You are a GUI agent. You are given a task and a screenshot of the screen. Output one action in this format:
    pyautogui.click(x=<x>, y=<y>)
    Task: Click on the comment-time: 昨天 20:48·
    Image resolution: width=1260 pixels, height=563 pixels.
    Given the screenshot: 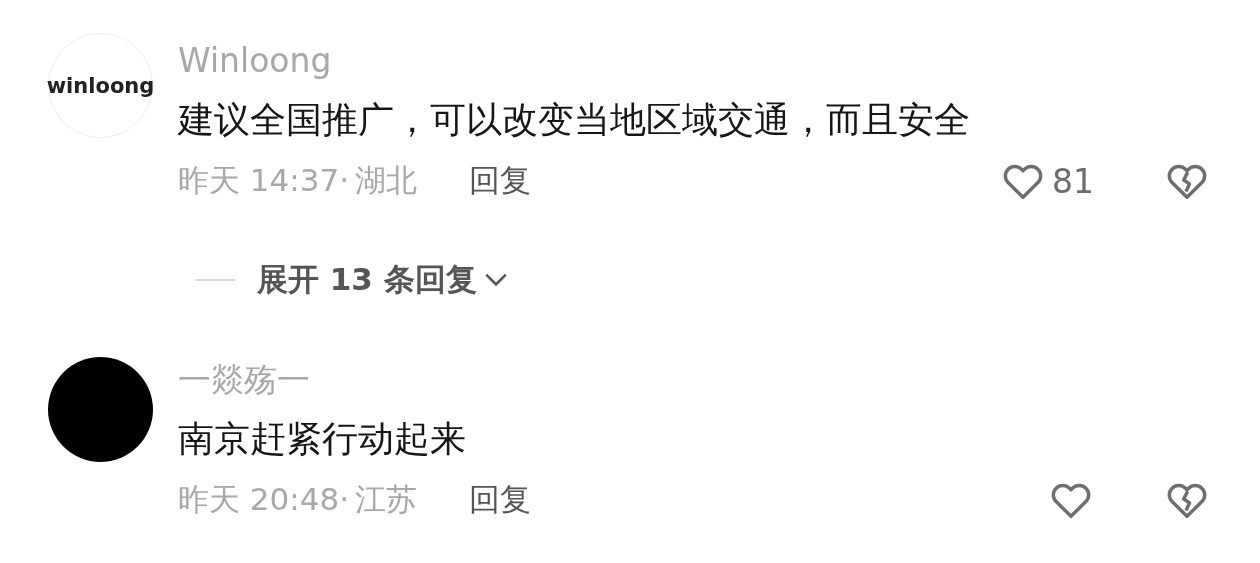 What is the action you would take?
    pyautogui.click(x=264, y=499)
    